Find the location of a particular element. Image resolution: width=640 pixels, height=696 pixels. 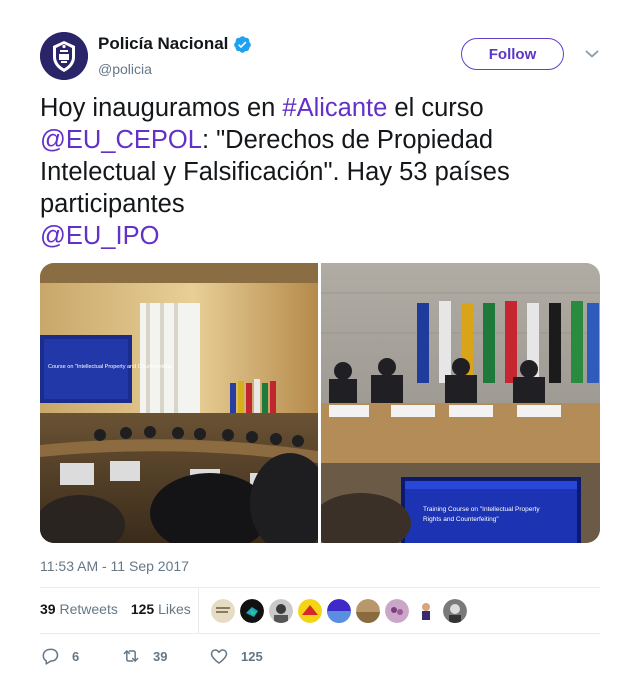

author-info: Policía Nacional @policia is located at coordinates (175, 55).